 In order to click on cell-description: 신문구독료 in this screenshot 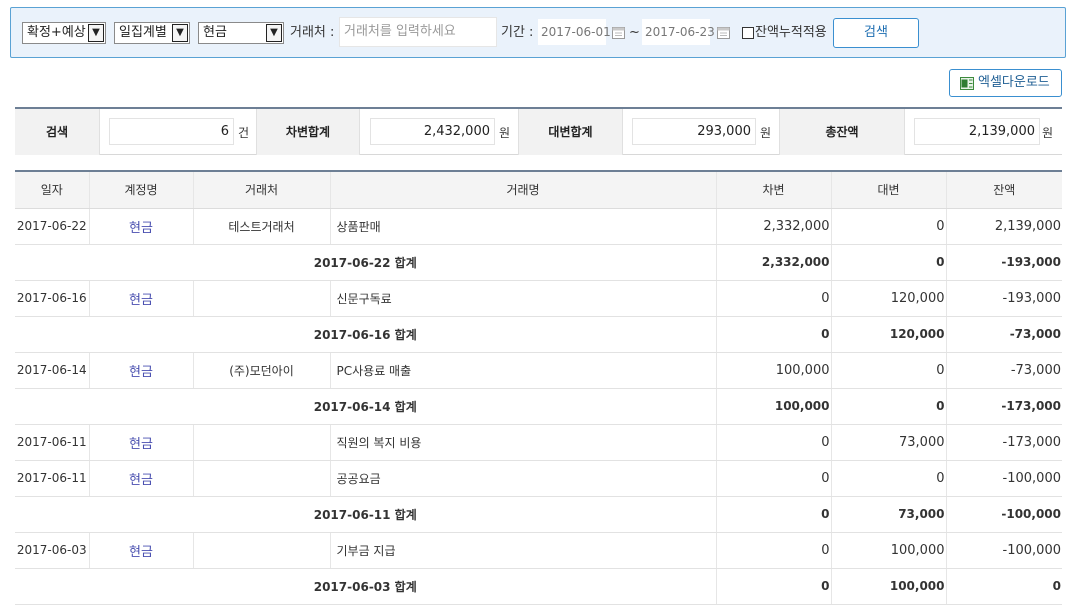, I will do `click(522, 298)`.